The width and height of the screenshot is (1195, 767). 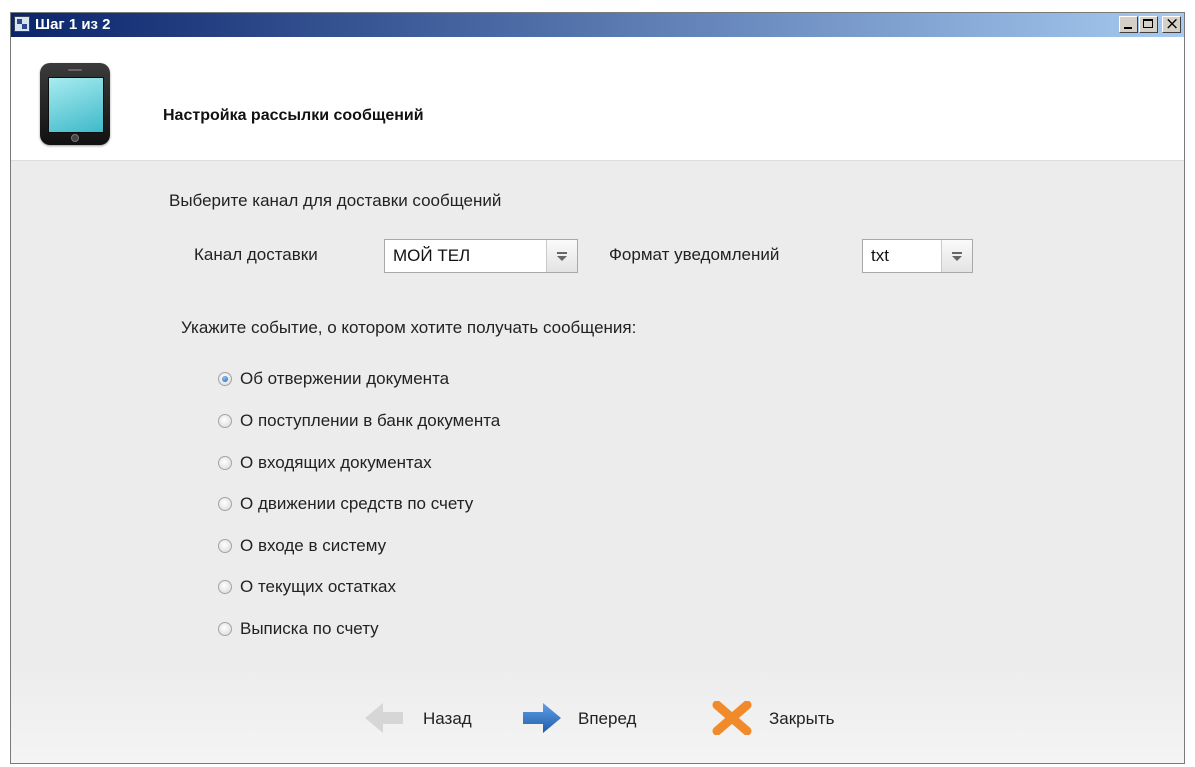 What do you see at coordinates (732, 718) in the screenshot?
I see `close-x-icon` at bounding box center [732, 718].